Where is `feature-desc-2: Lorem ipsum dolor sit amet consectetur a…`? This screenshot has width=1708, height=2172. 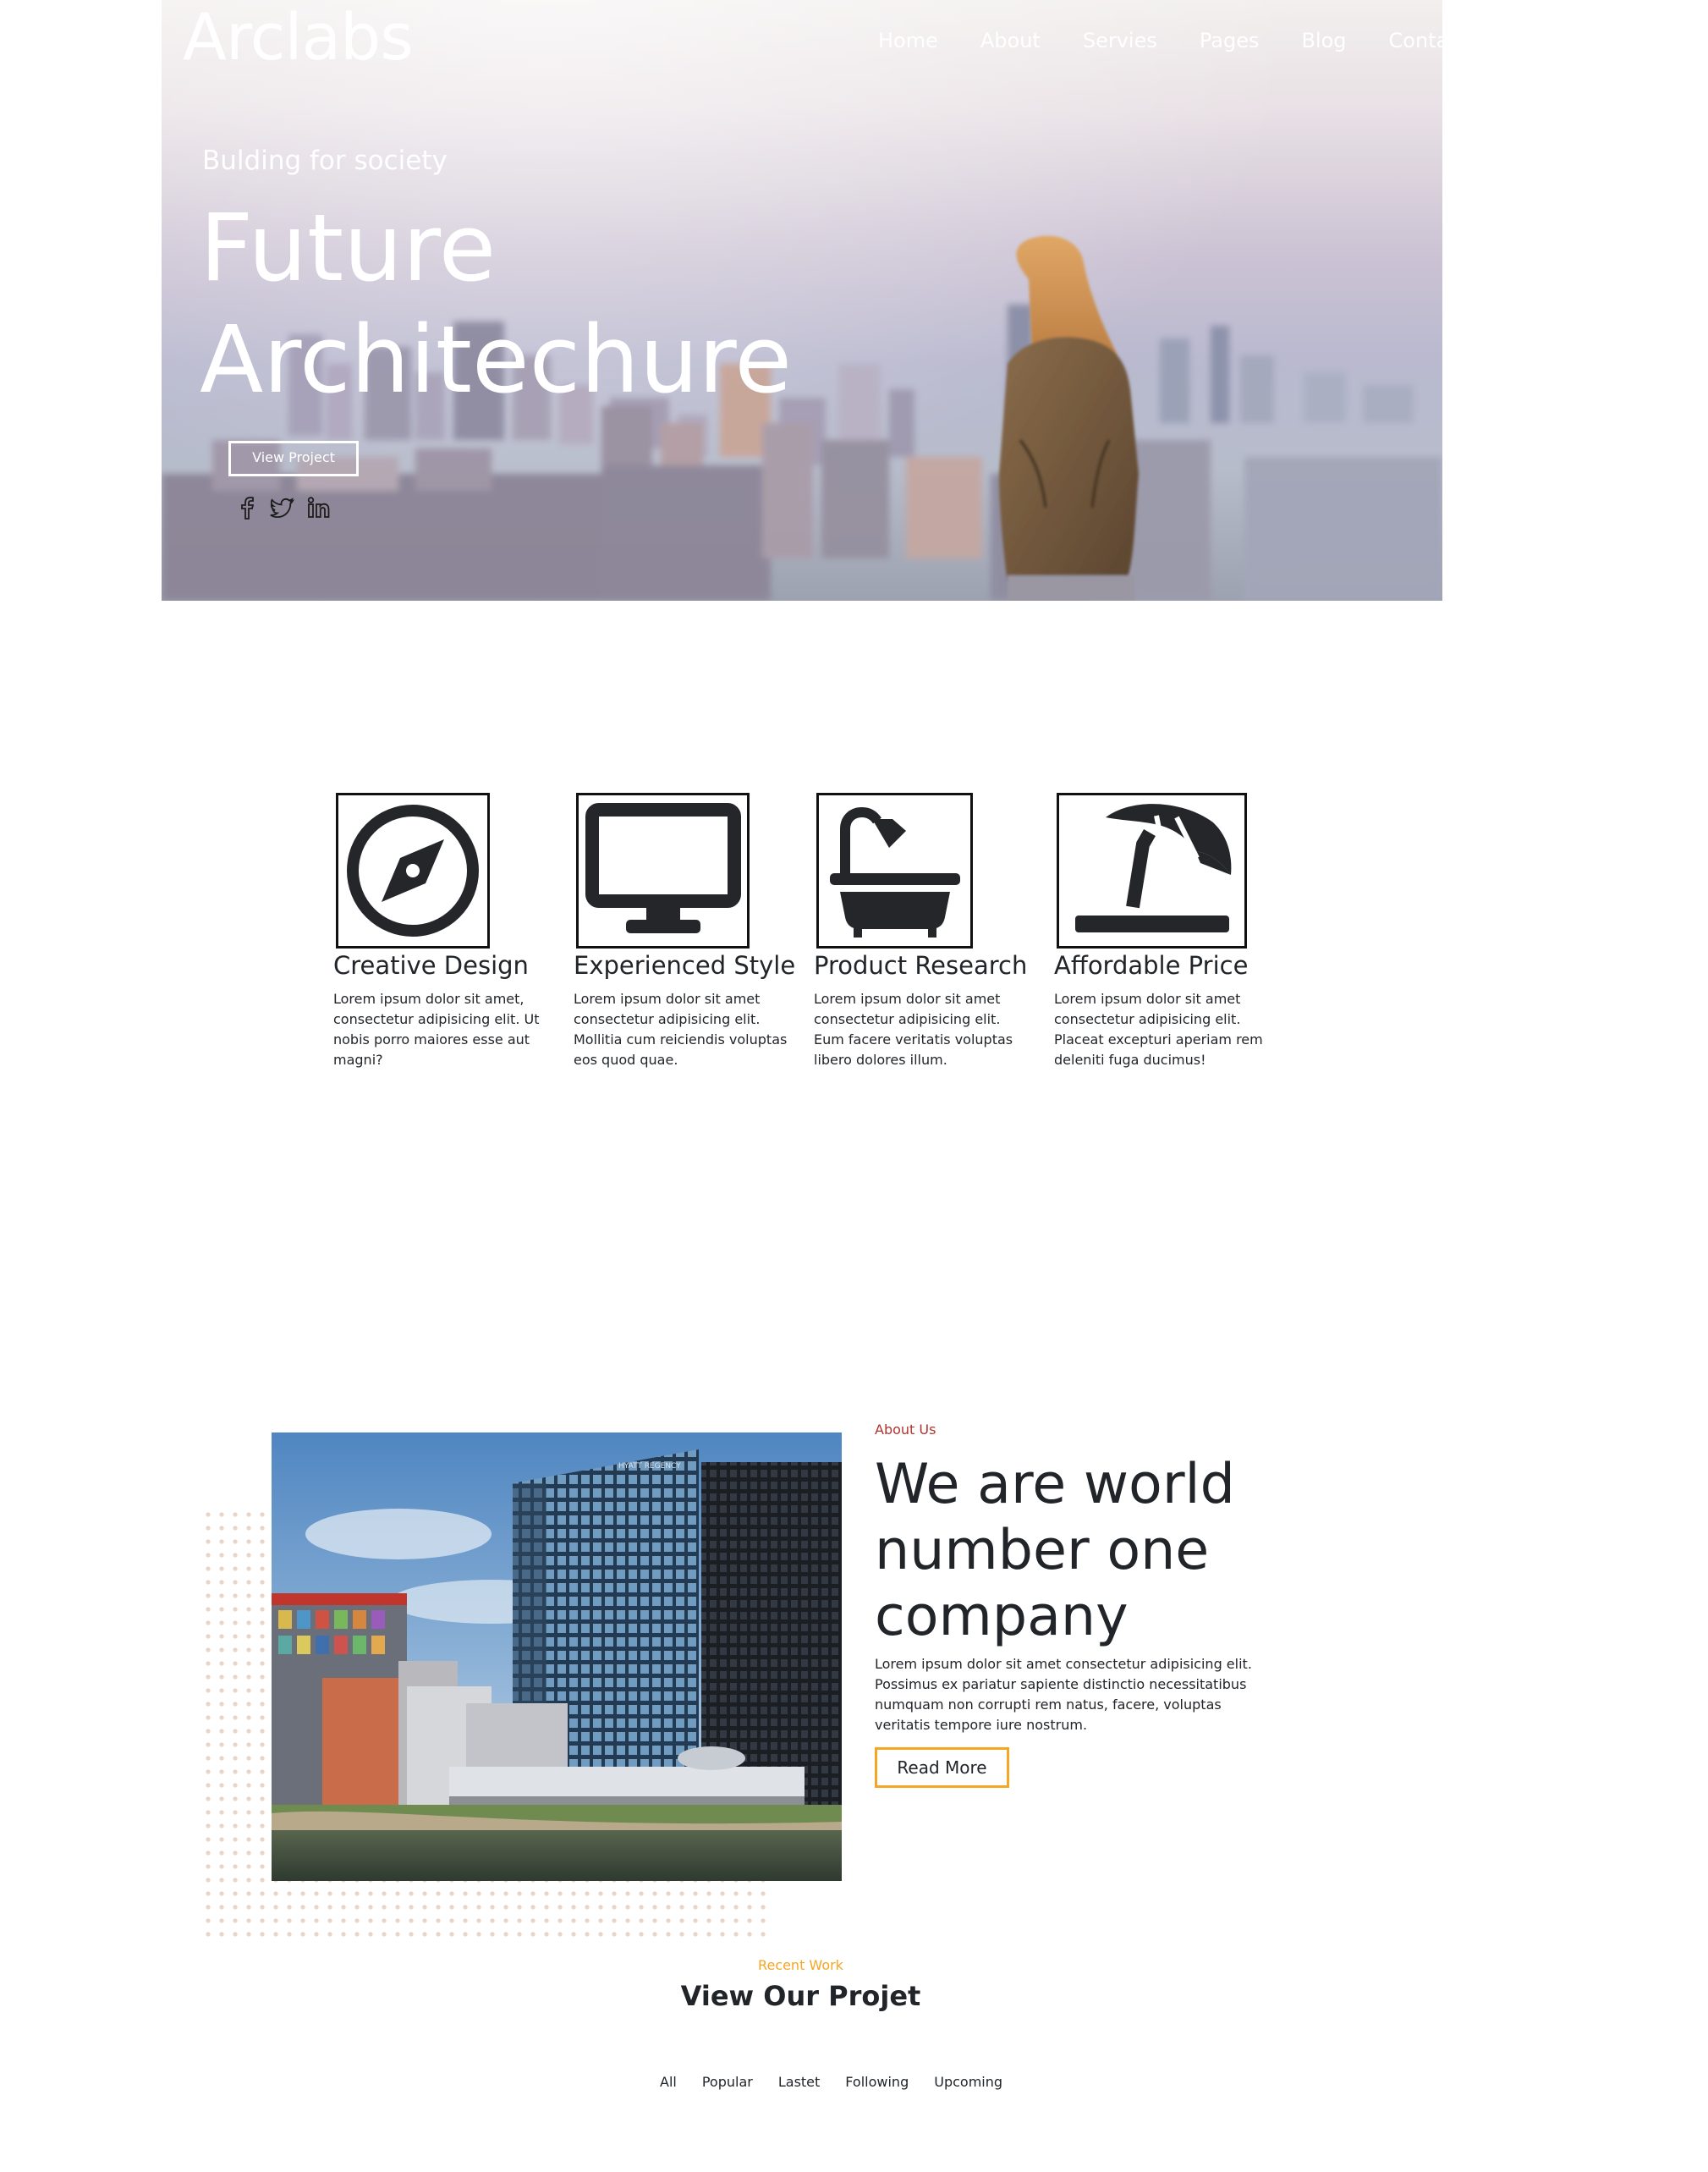 feature-desc-2: Lorem ipsum dolor sit amet consectetur a… is located at coordinates (681, 1029).